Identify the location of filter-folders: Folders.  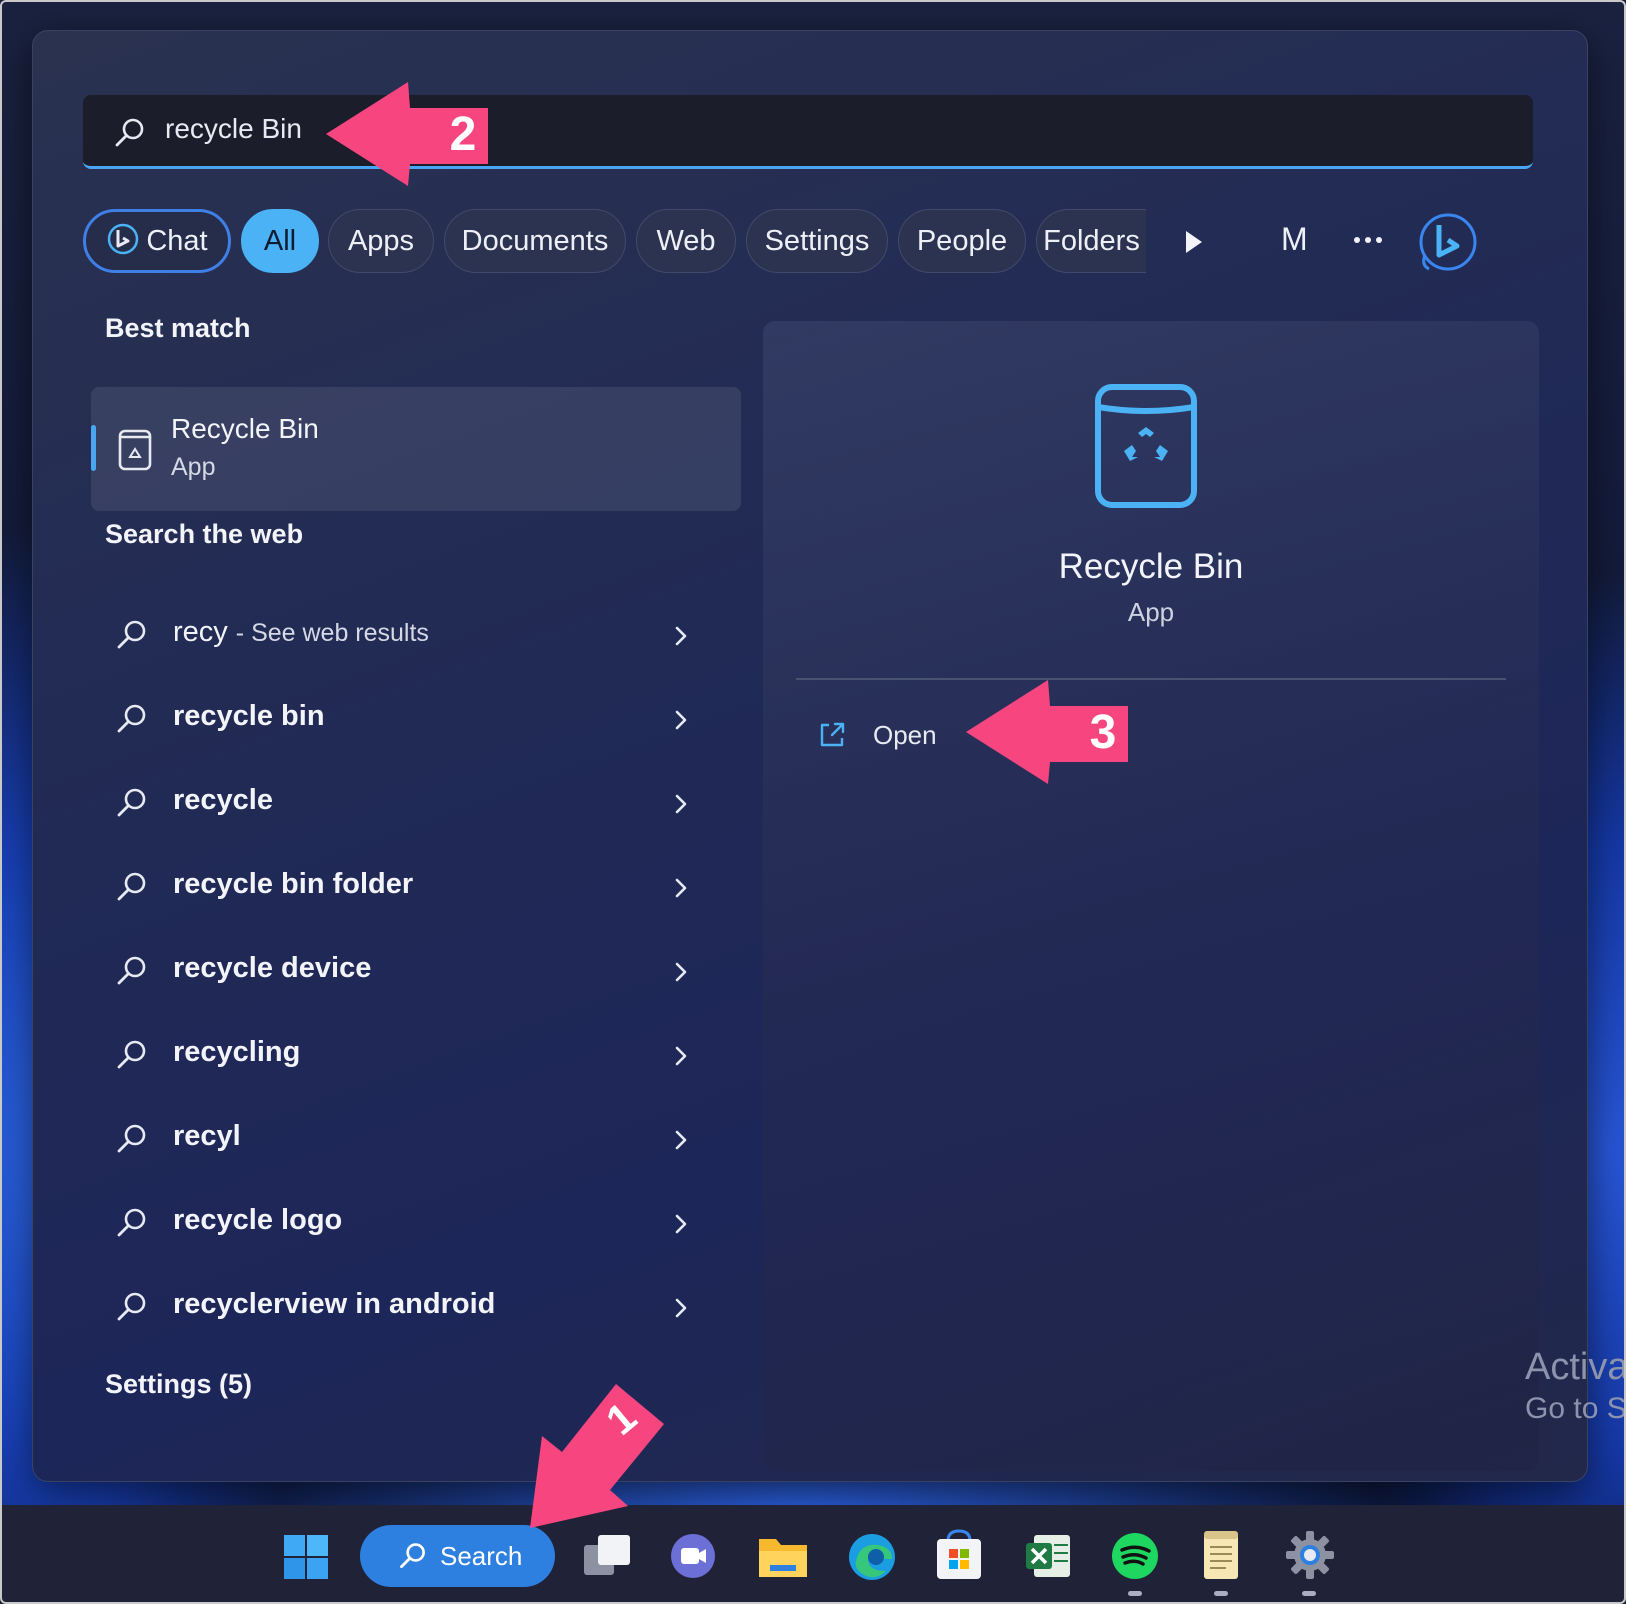
(1091, 241).